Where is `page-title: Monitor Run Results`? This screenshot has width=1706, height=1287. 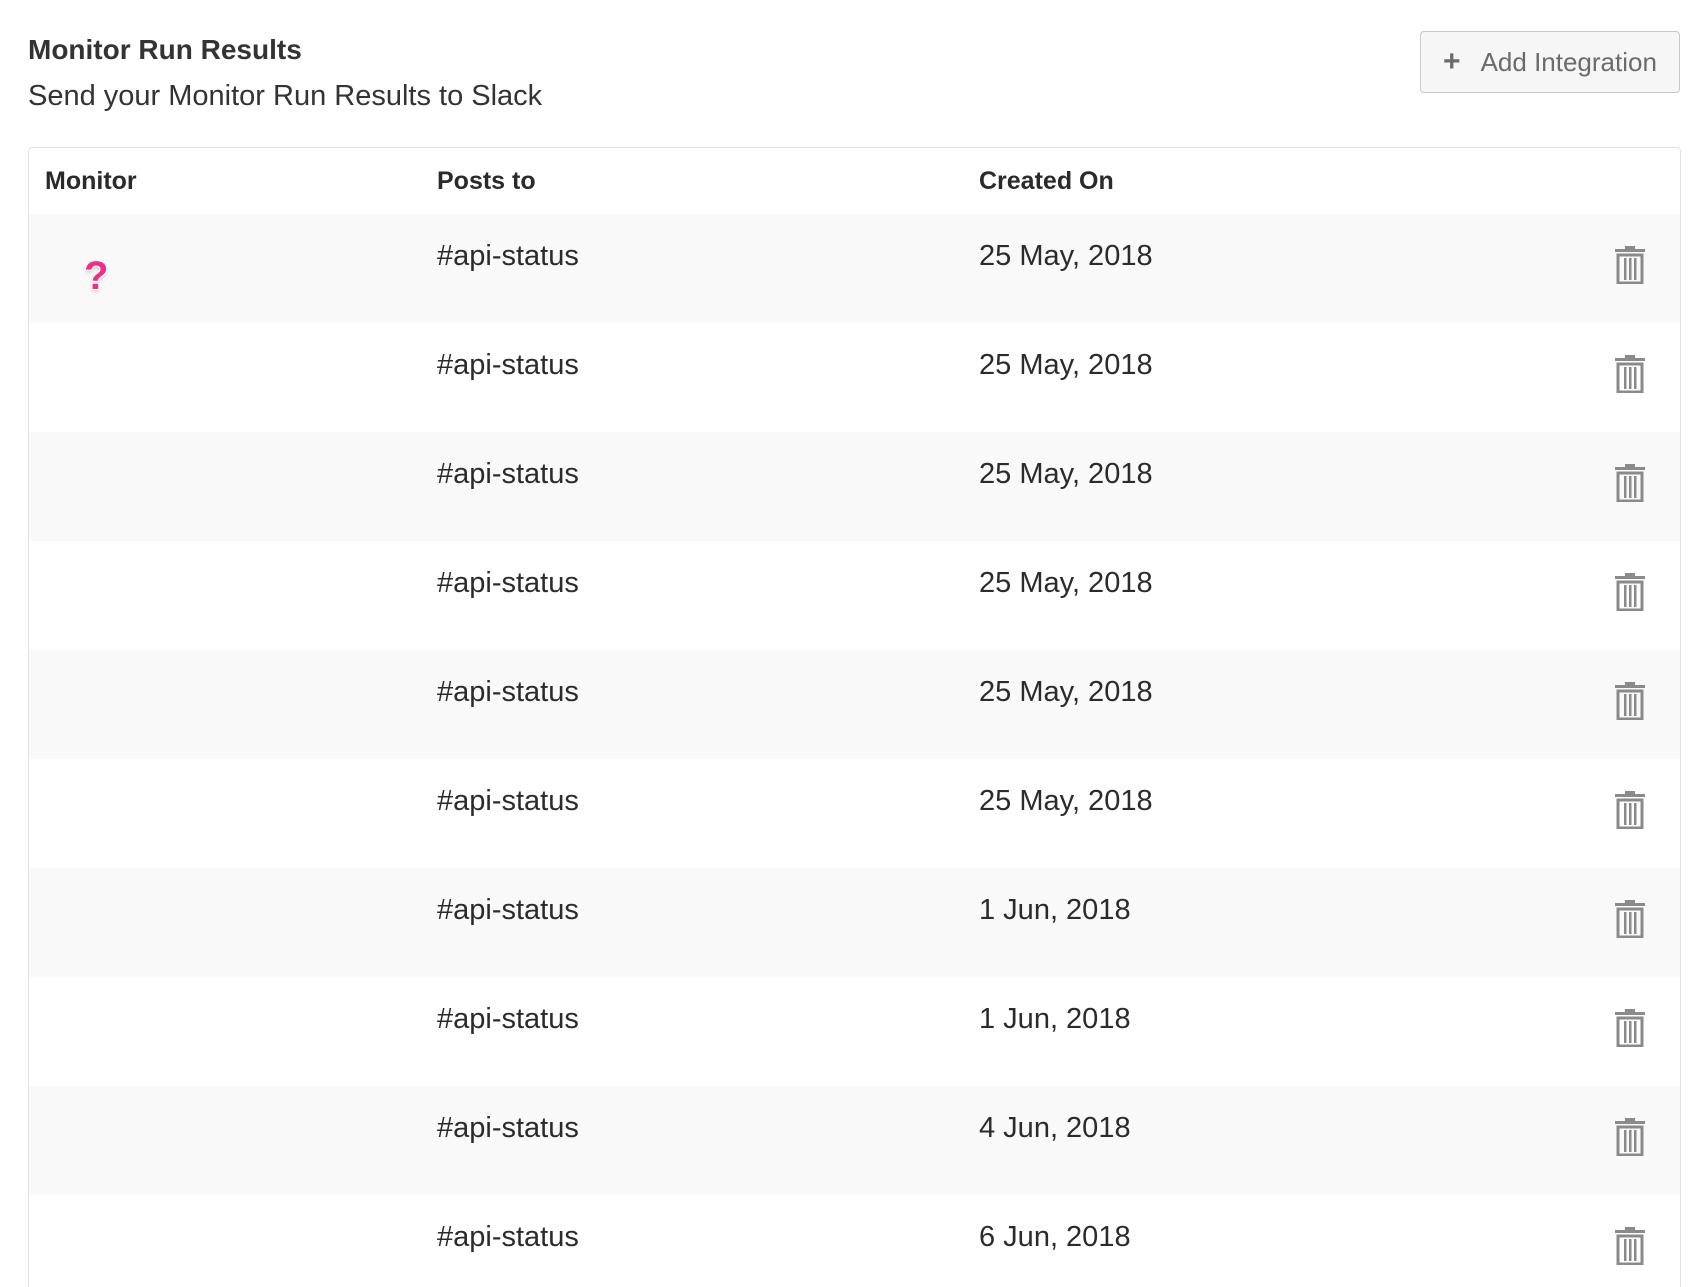 page-title: Monitor Run Results is located at coordinates (165, 49).